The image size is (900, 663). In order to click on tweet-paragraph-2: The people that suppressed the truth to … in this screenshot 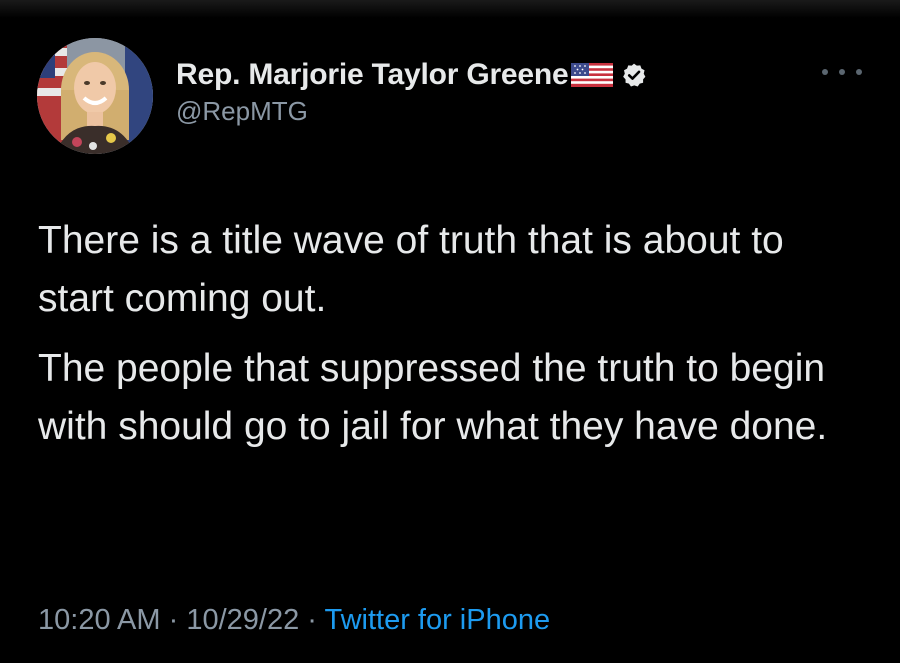, I will do `click(433, 397)`.